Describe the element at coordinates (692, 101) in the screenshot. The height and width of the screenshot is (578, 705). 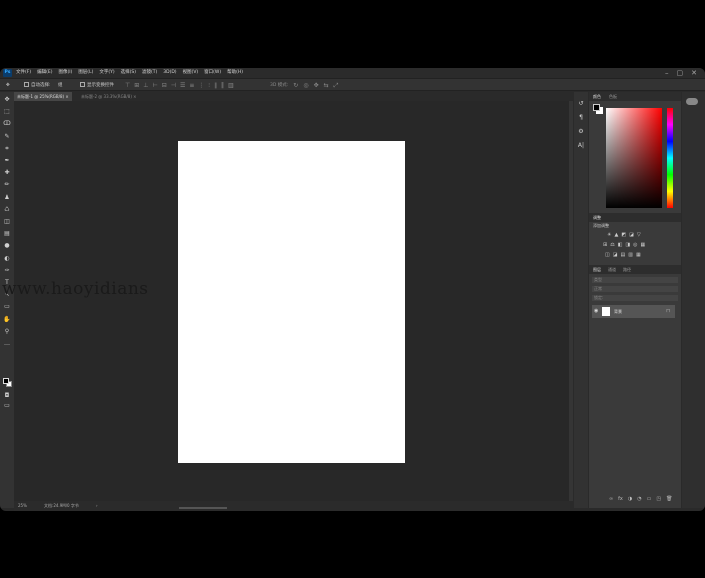
I see `cc-cloud-icon` at that location.